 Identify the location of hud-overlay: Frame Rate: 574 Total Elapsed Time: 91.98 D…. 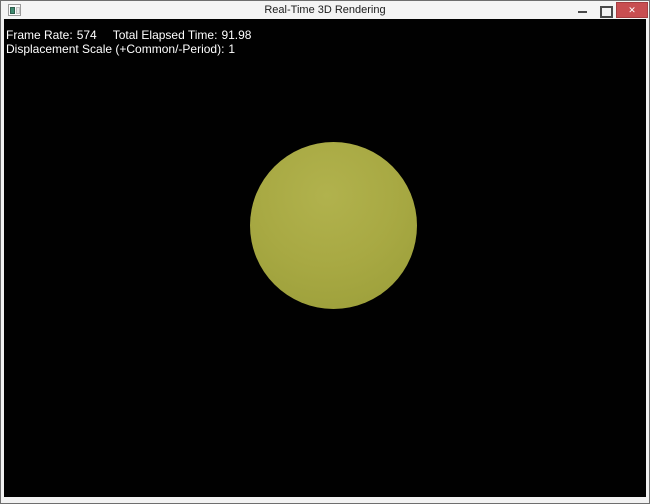
(128, 42).